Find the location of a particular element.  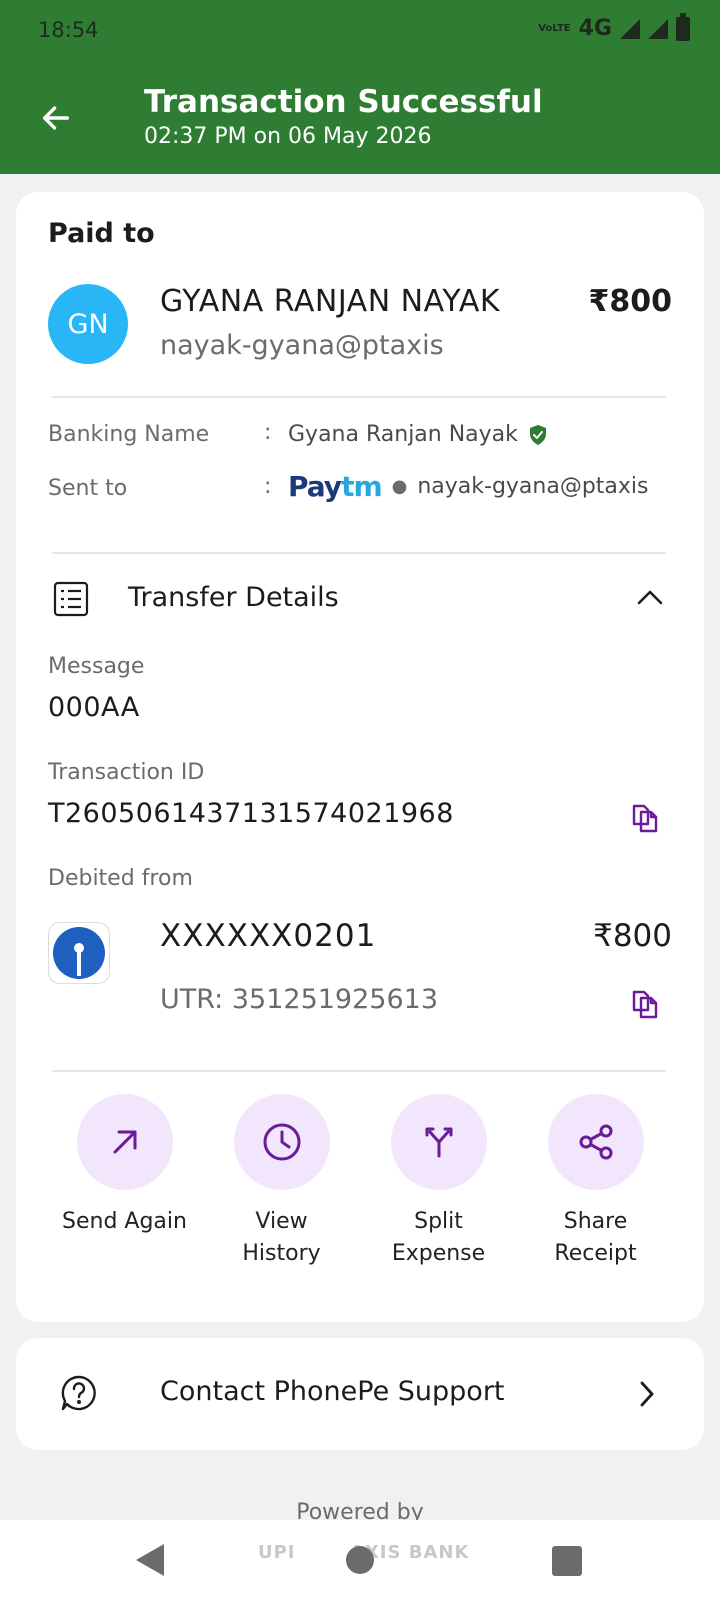

verified-shield-icon is located at coordinates (537, 434).